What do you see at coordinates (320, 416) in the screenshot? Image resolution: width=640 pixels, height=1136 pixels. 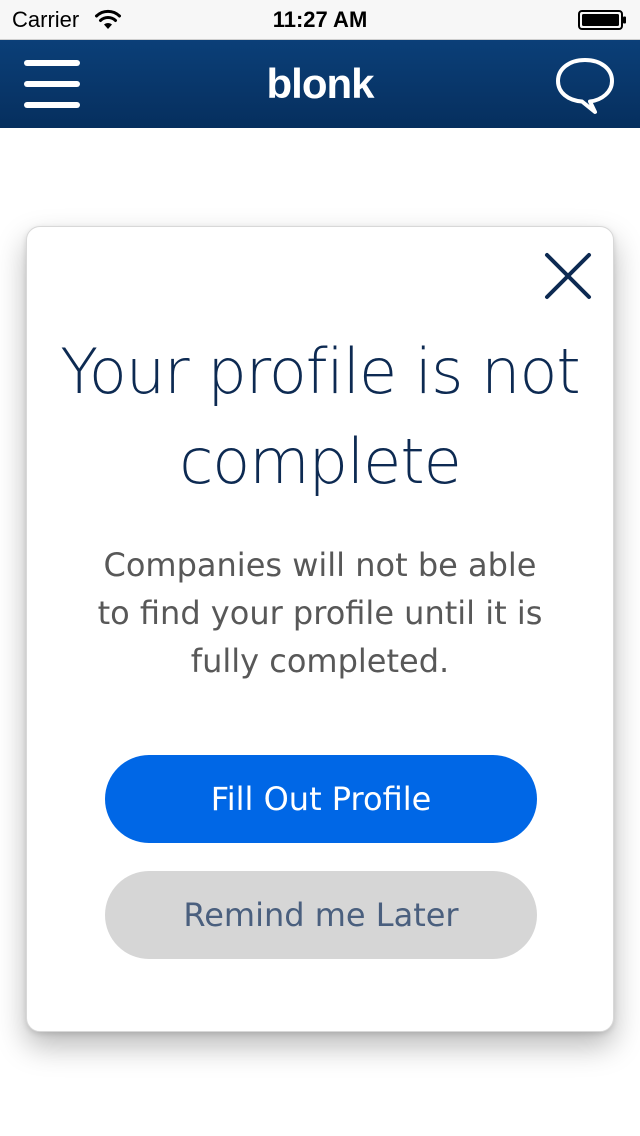 I see `modal-title: Your profile is not complete` at bounding box center [320, 416].